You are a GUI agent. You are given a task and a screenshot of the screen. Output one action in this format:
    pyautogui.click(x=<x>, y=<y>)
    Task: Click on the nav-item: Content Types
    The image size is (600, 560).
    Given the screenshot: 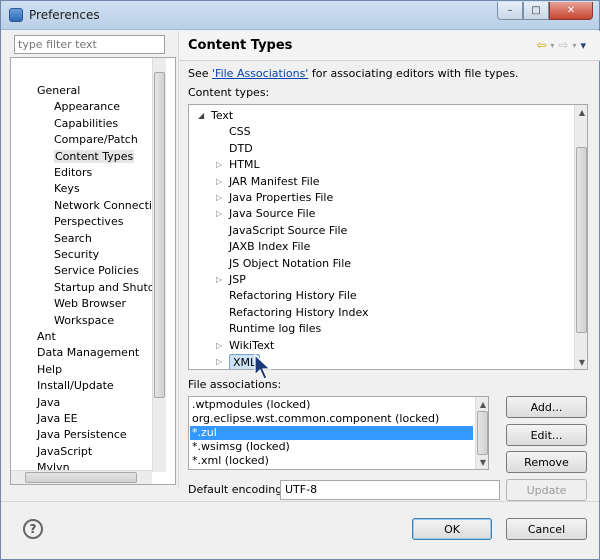 What is the action you would take?
    pyautogui.click(x=94, y=157)
    